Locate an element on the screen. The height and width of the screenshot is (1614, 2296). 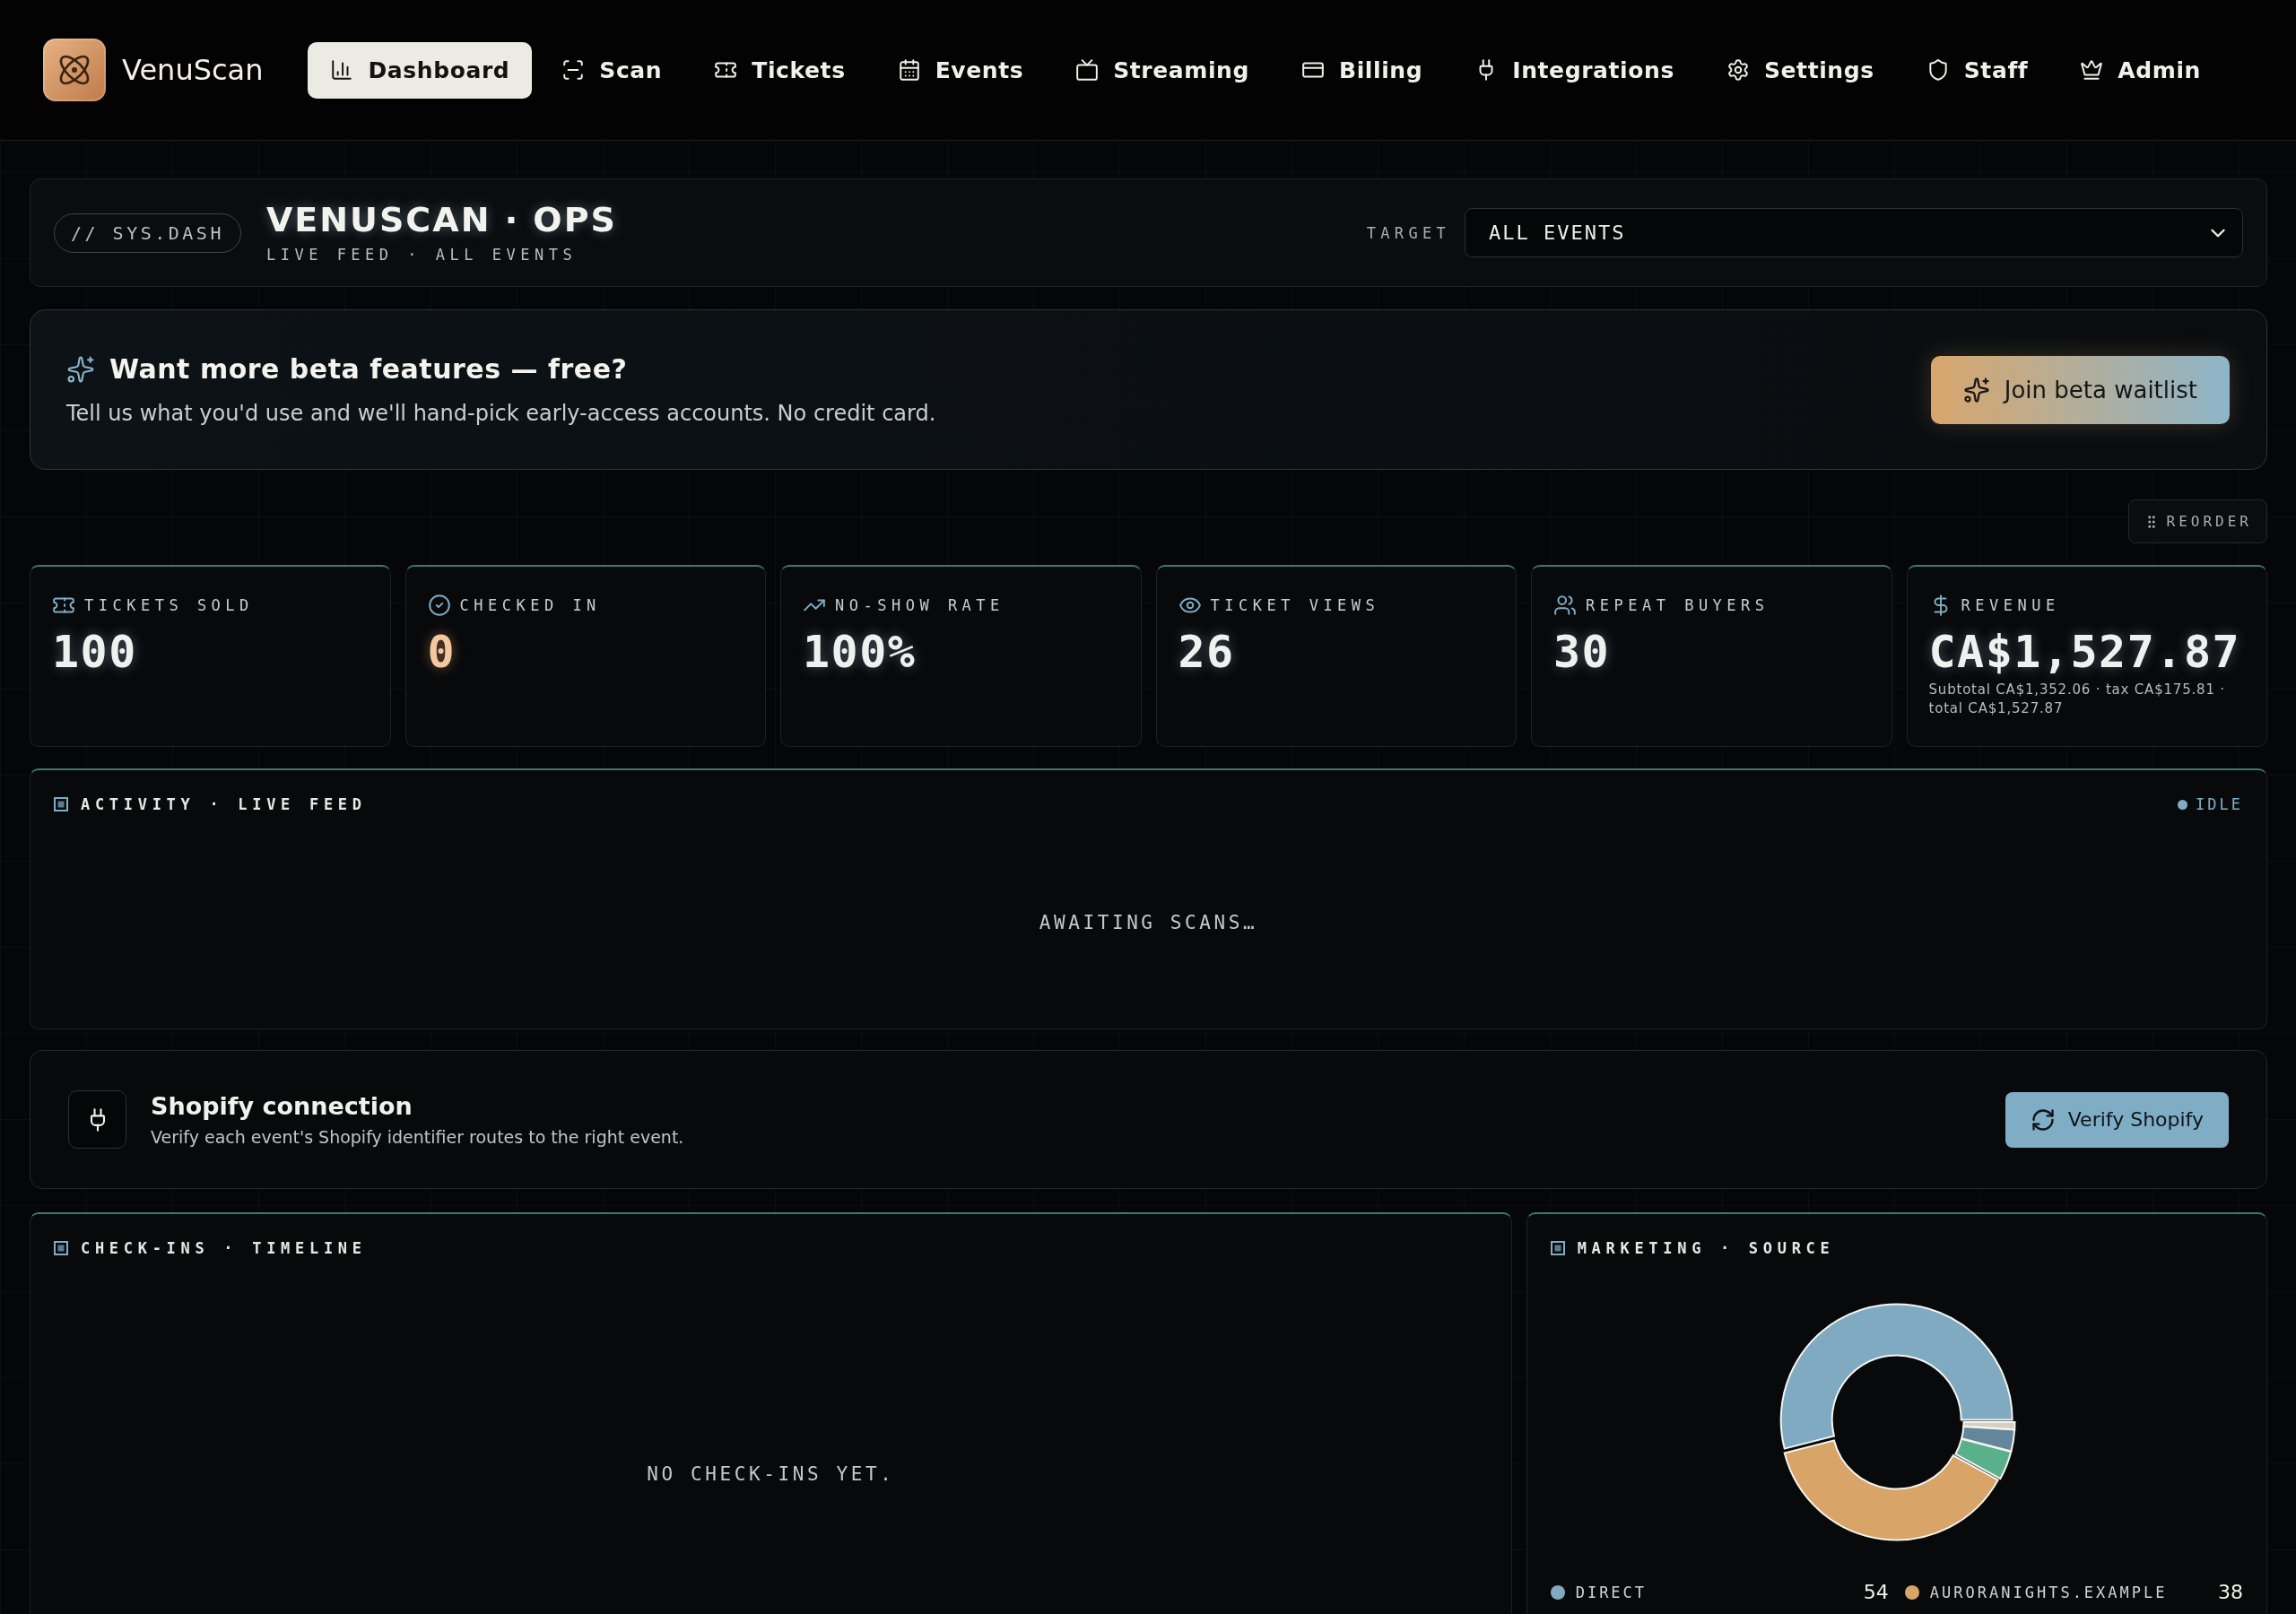
nav-tab: Admin is located at coordinates (2140, 70).